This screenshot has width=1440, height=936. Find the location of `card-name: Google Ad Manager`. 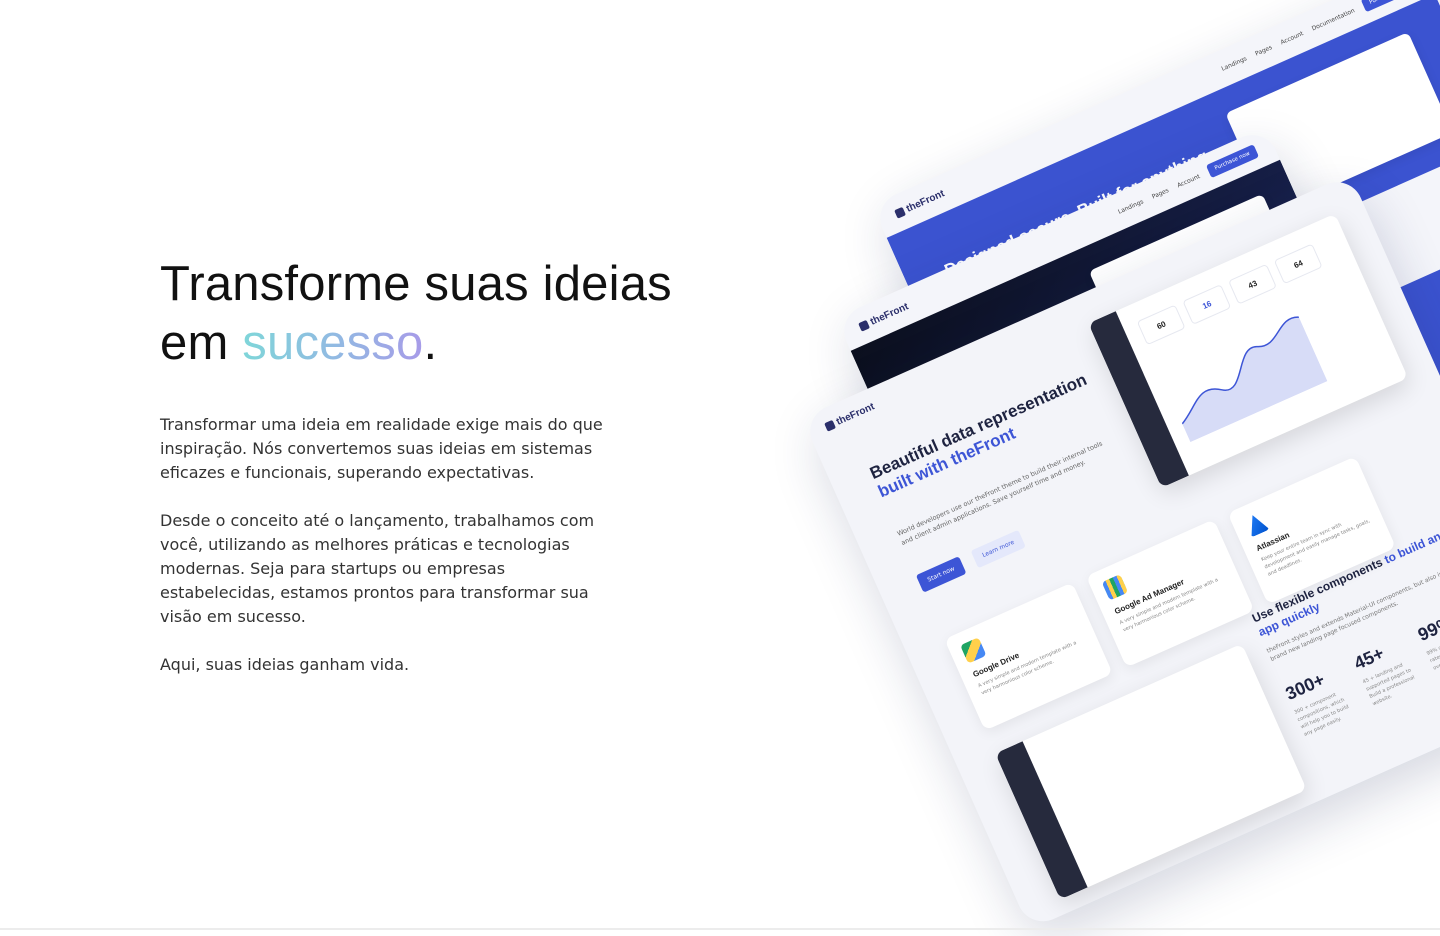

card-name: Google Ad Manager is located at coordinates (1149, 597).